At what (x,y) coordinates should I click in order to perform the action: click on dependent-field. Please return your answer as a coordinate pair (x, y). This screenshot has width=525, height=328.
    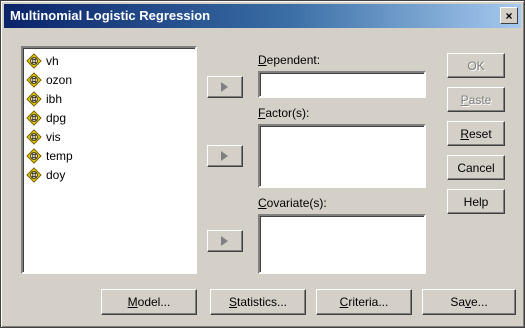
    Looking at the image, I should click on (342, 84).